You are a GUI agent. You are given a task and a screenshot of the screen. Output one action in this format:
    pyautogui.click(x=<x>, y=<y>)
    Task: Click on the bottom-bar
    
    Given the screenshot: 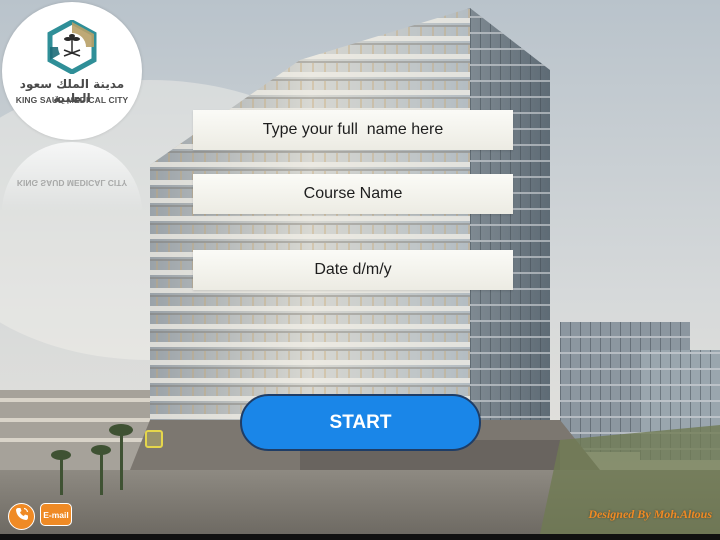 What is the action you would take?
    pyautogui.click(x=360, y=537)
    